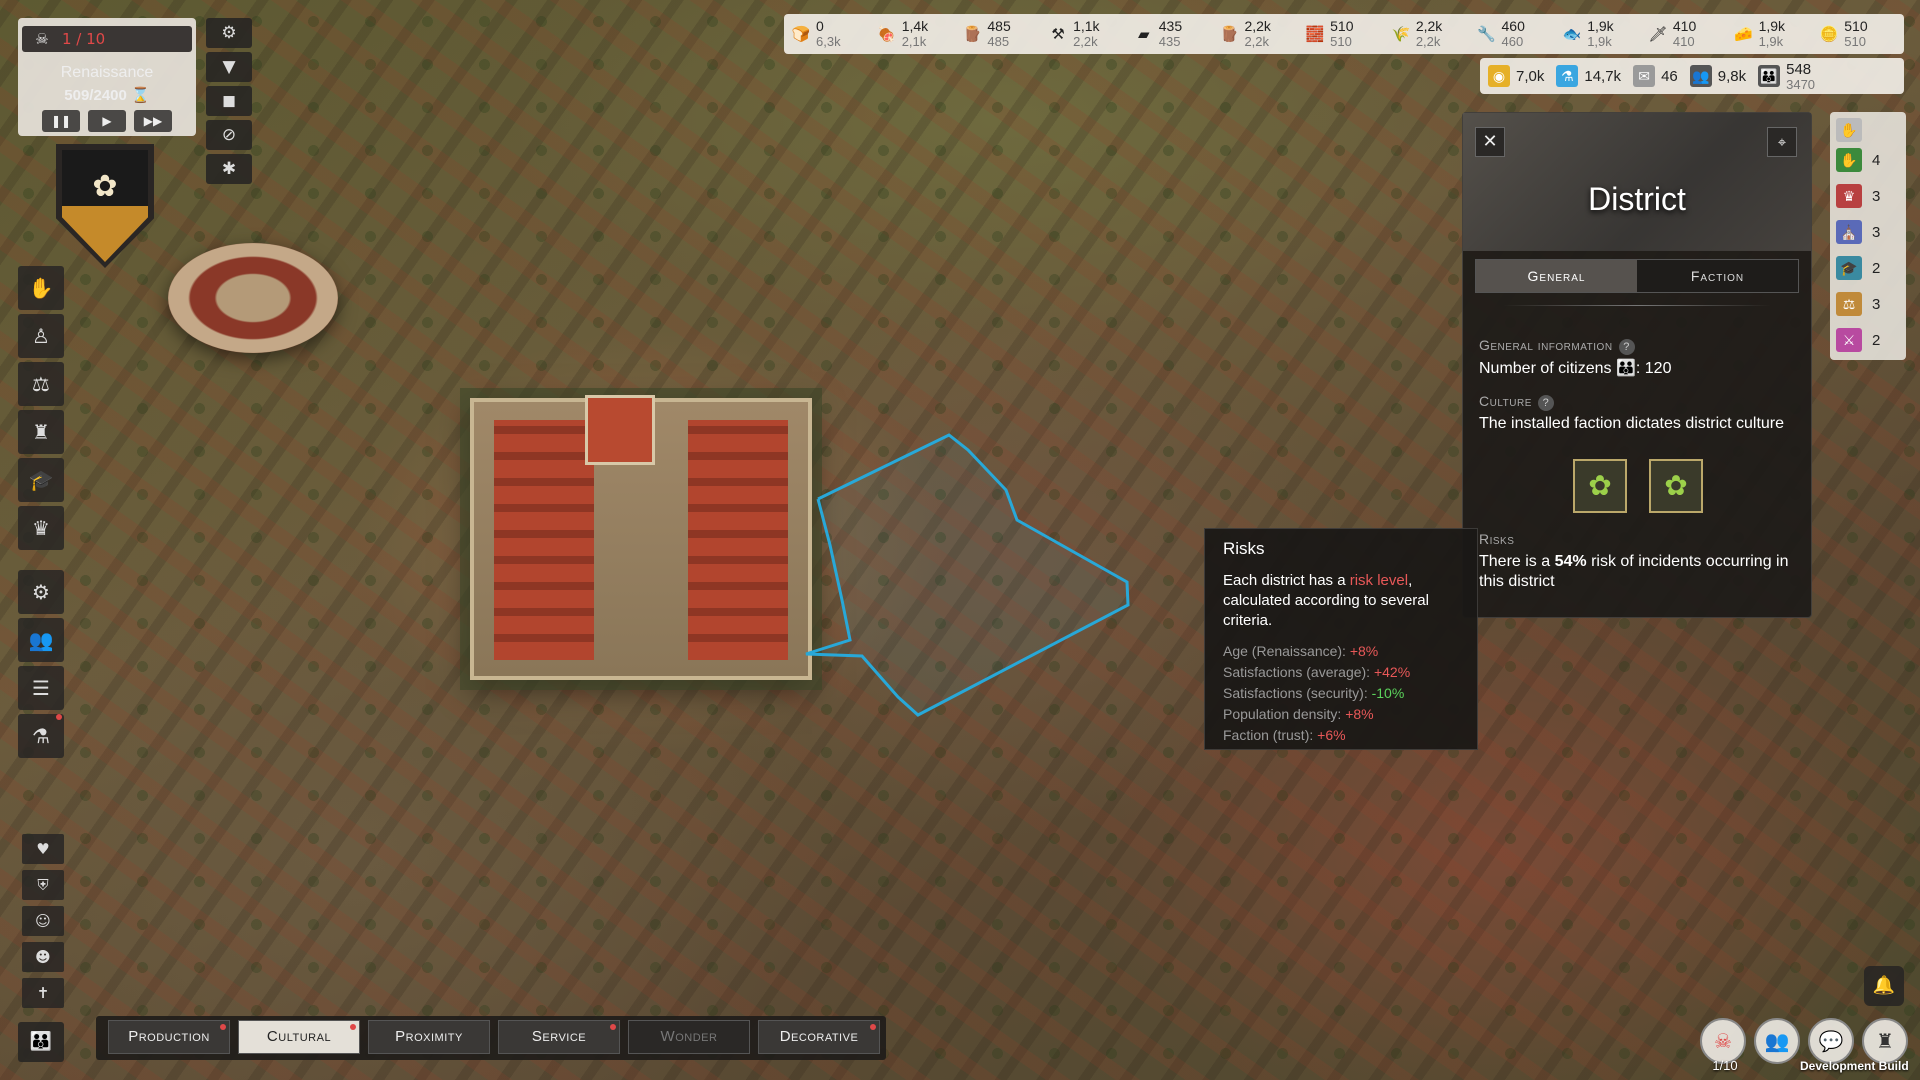 The image size is (1920, 1080). What do you see at coordinates (229, 33) in the screenshot?
I see `settings-button: ⚙` at bounding box center [229, 33].